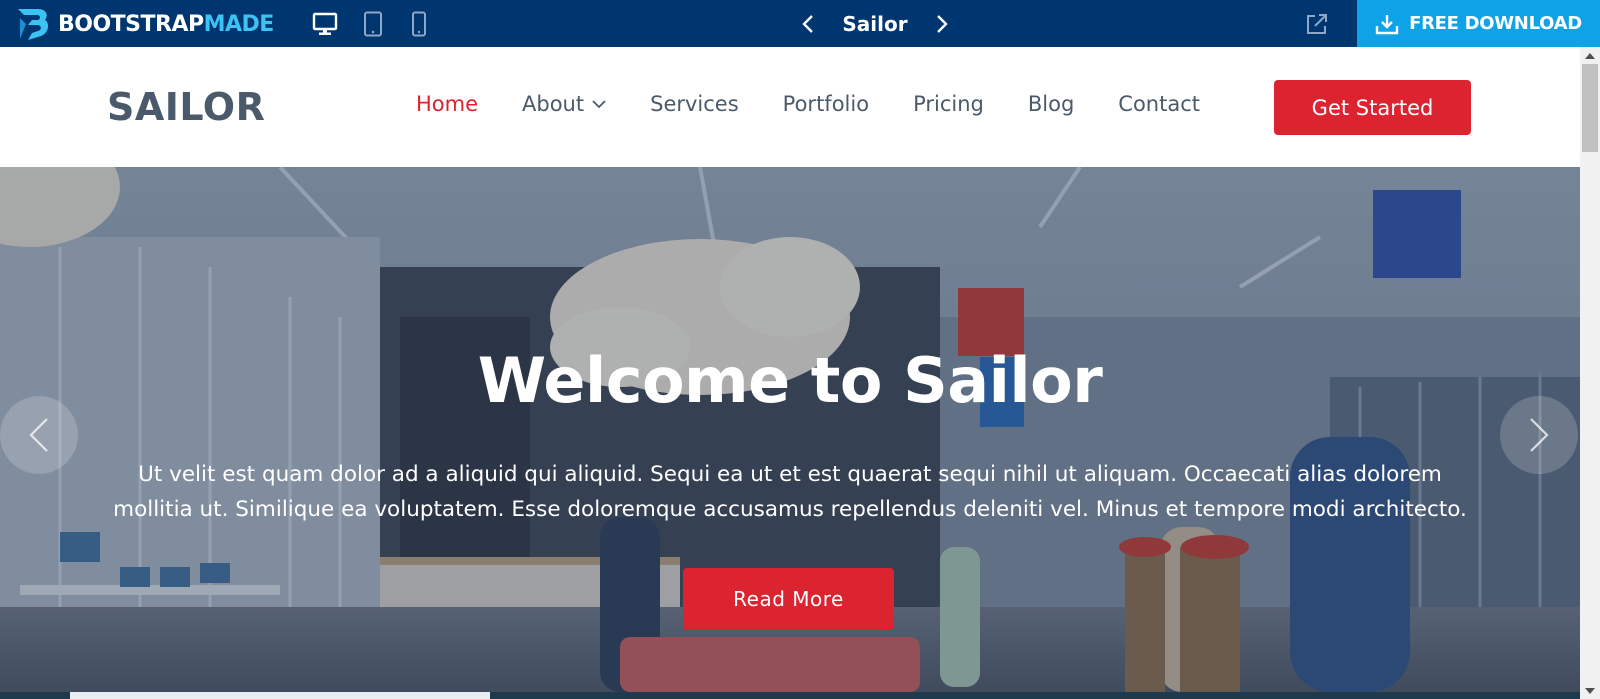  I want to click on bootstrapmade-logo: BOOTSTRAPMADE, so click(144, 24).